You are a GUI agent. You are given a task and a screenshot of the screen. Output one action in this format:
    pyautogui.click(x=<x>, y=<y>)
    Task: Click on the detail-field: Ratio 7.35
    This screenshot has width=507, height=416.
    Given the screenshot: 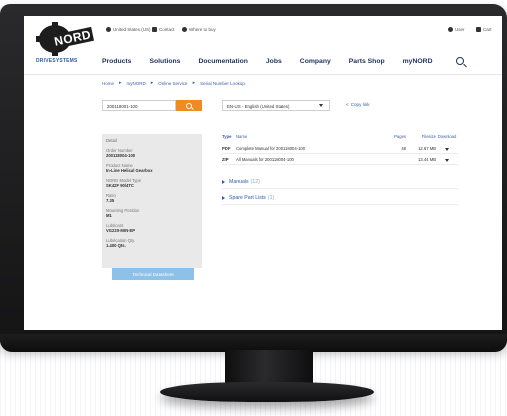 What is the action you would take?
    pyautogui.click(x=152, y=198)
    